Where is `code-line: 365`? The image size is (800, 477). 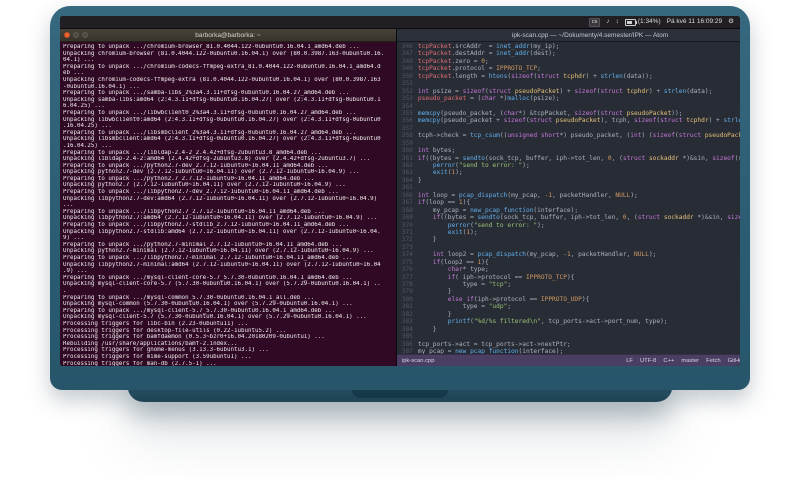 code-line: 365 is located at coordinates (568, 187).